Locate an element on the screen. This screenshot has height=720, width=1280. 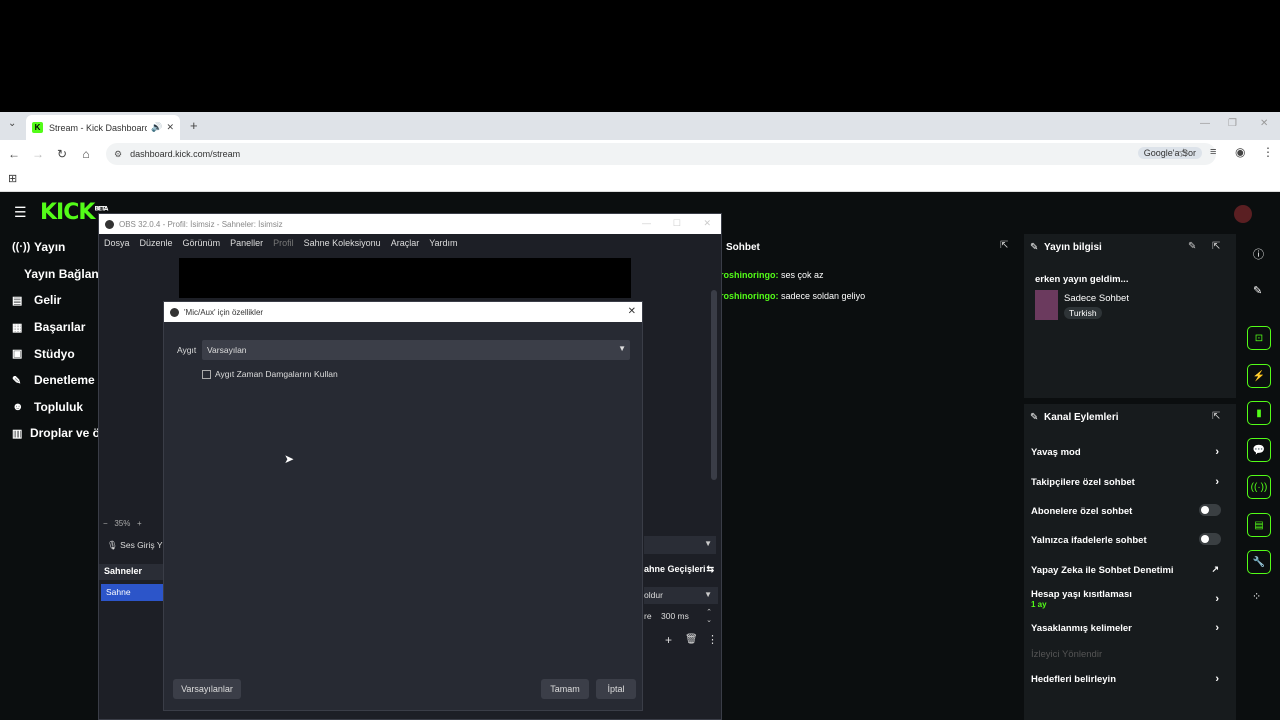
device-select: Varsayılan ▼ is located at coordinates (416, 350).